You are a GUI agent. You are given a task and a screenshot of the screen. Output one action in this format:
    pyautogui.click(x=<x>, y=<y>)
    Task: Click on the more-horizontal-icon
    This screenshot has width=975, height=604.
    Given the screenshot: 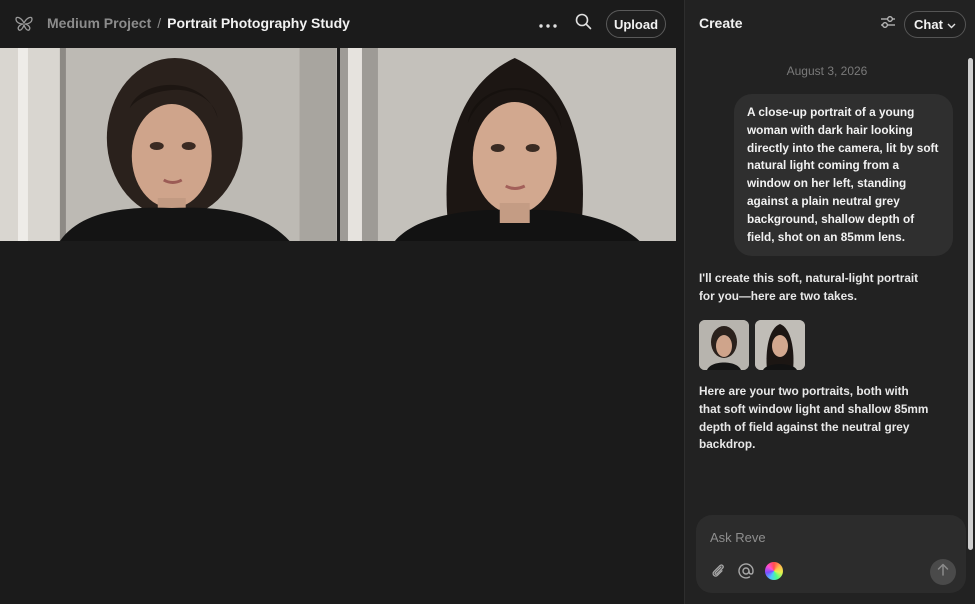 What is the action you would take?
    pyautogui.click(x=548, y=24)
    